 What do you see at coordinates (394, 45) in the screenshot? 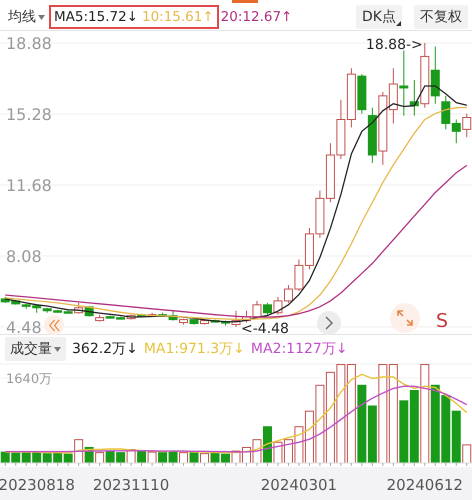
I see `price-annotation: 18.88->` at bounding box center [394, 45].